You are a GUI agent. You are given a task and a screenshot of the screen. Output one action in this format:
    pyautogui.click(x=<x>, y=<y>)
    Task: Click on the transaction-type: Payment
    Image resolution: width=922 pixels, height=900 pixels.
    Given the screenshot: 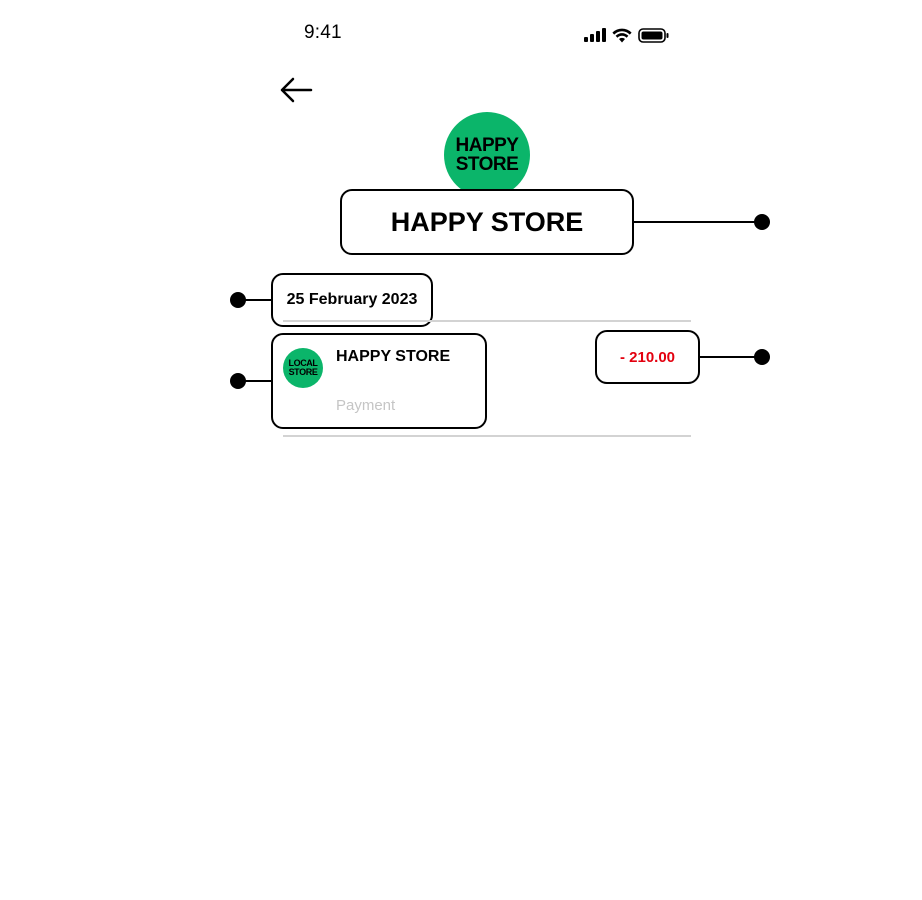 What is the action you would take?
    pyautogui.click(x=366, y=405)
    